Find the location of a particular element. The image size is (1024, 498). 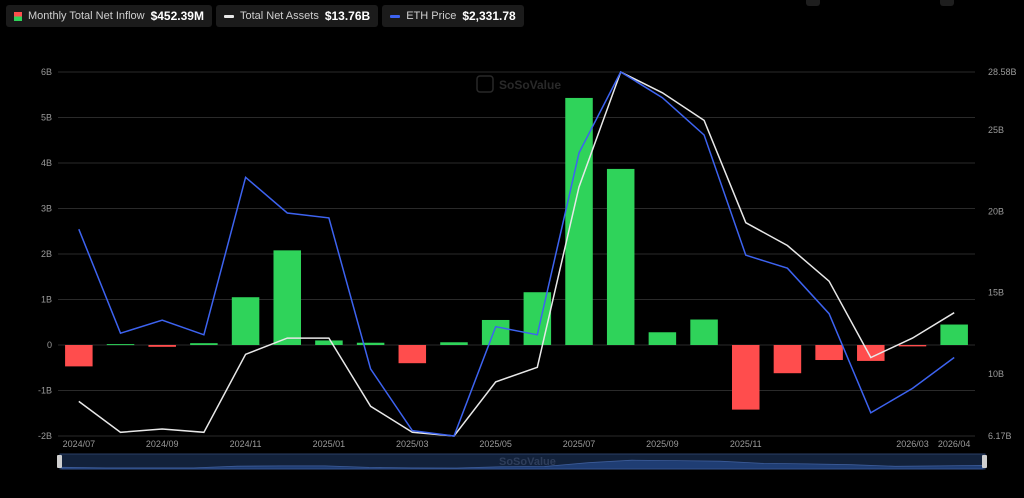

y-right-tick: 15B is located at coordinates (996, 293).